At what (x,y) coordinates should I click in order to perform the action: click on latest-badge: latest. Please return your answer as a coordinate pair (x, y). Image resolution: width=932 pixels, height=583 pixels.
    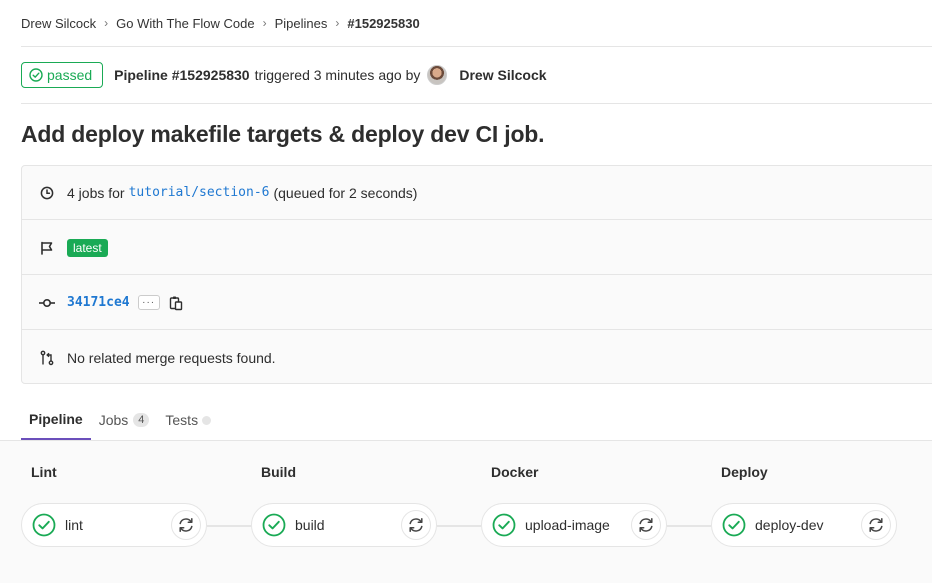
    Looking at the image, I should click on (87, 247).